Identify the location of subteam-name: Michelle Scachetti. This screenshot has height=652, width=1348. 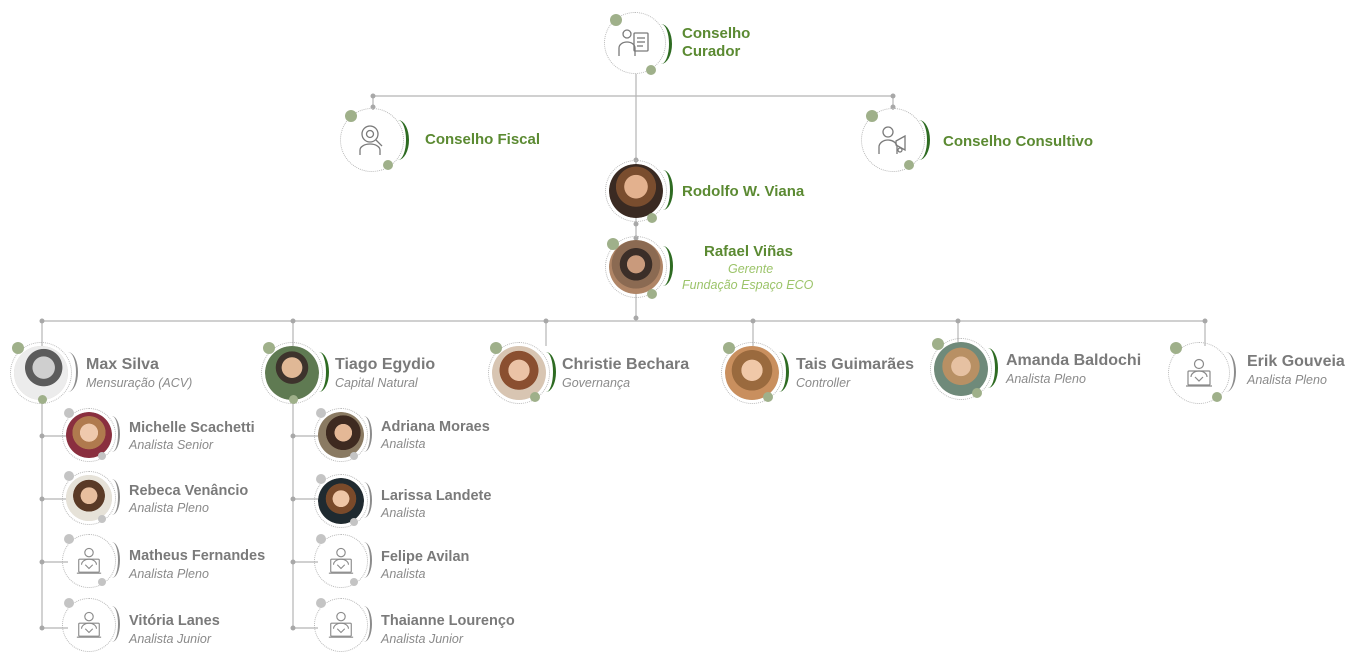
(192, 428).